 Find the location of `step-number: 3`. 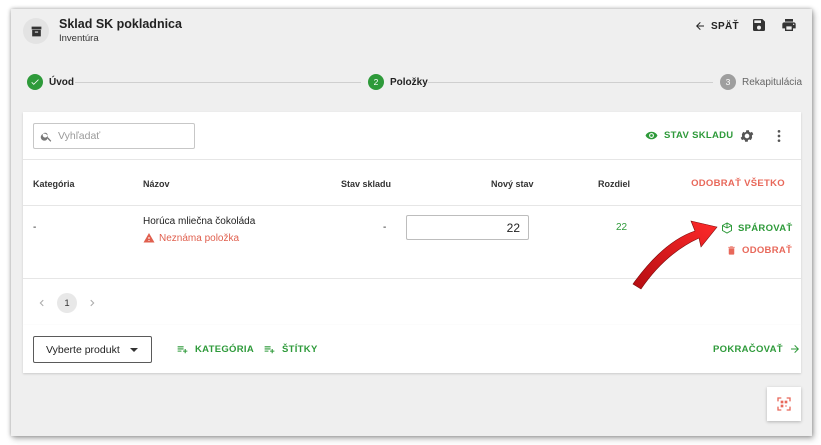

step-number: 3 is located at coordinates (728, 82).